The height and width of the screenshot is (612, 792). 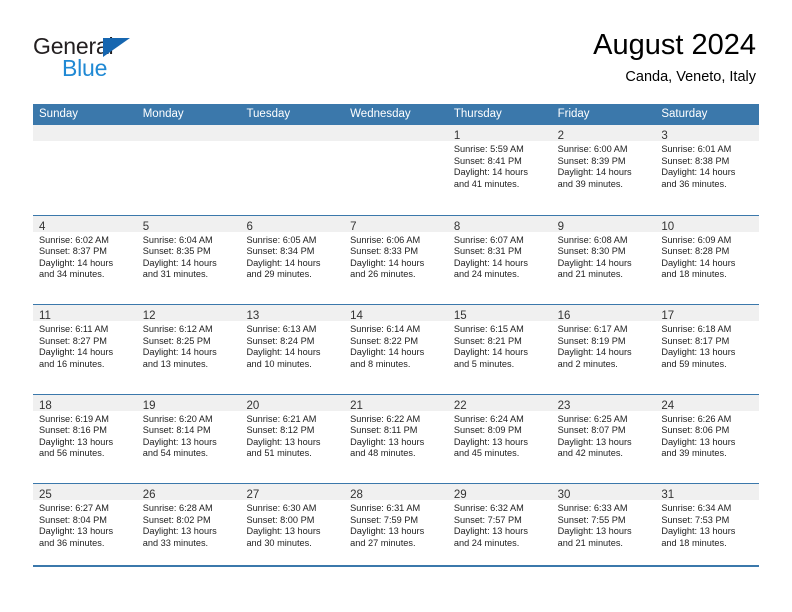 I want to click on sunset-text: Sunset: 8:30 PM, so click(x=591, y=251).